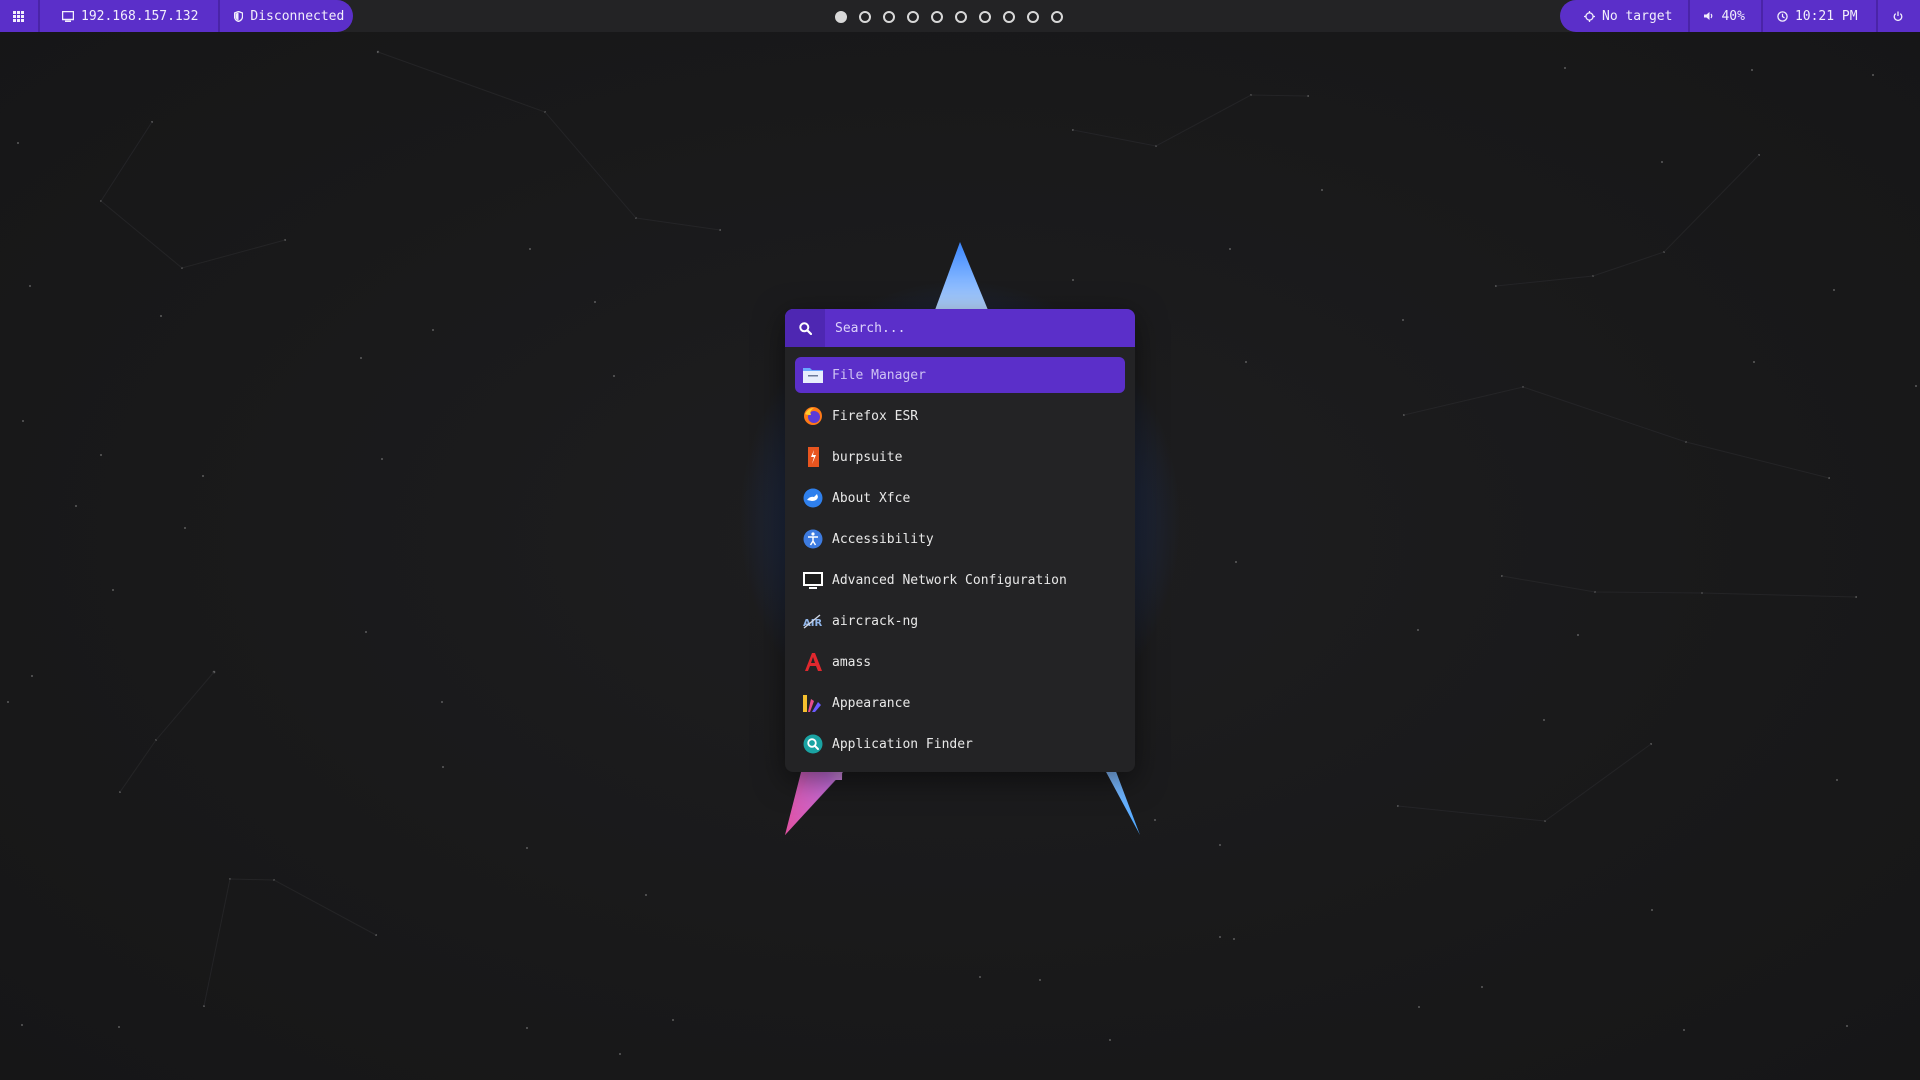 Image resolution: width=1920 pixels, height=1080 pixels. I want to click on workspace-6-indicator, so click(961, 17).